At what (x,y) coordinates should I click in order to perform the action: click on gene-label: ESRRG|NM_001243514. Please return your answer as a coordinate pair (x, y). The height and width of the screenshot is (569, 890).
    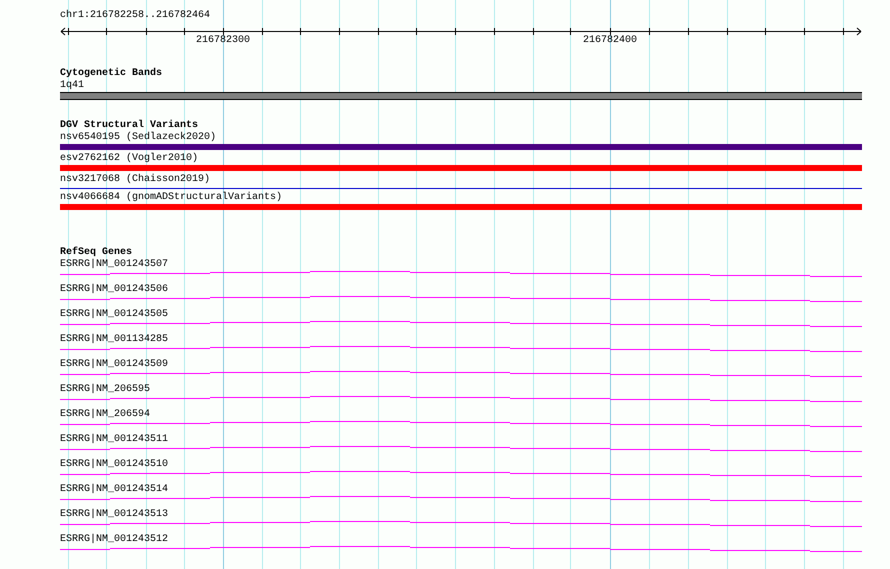
    Looking at the image, I should click on (114, 490).